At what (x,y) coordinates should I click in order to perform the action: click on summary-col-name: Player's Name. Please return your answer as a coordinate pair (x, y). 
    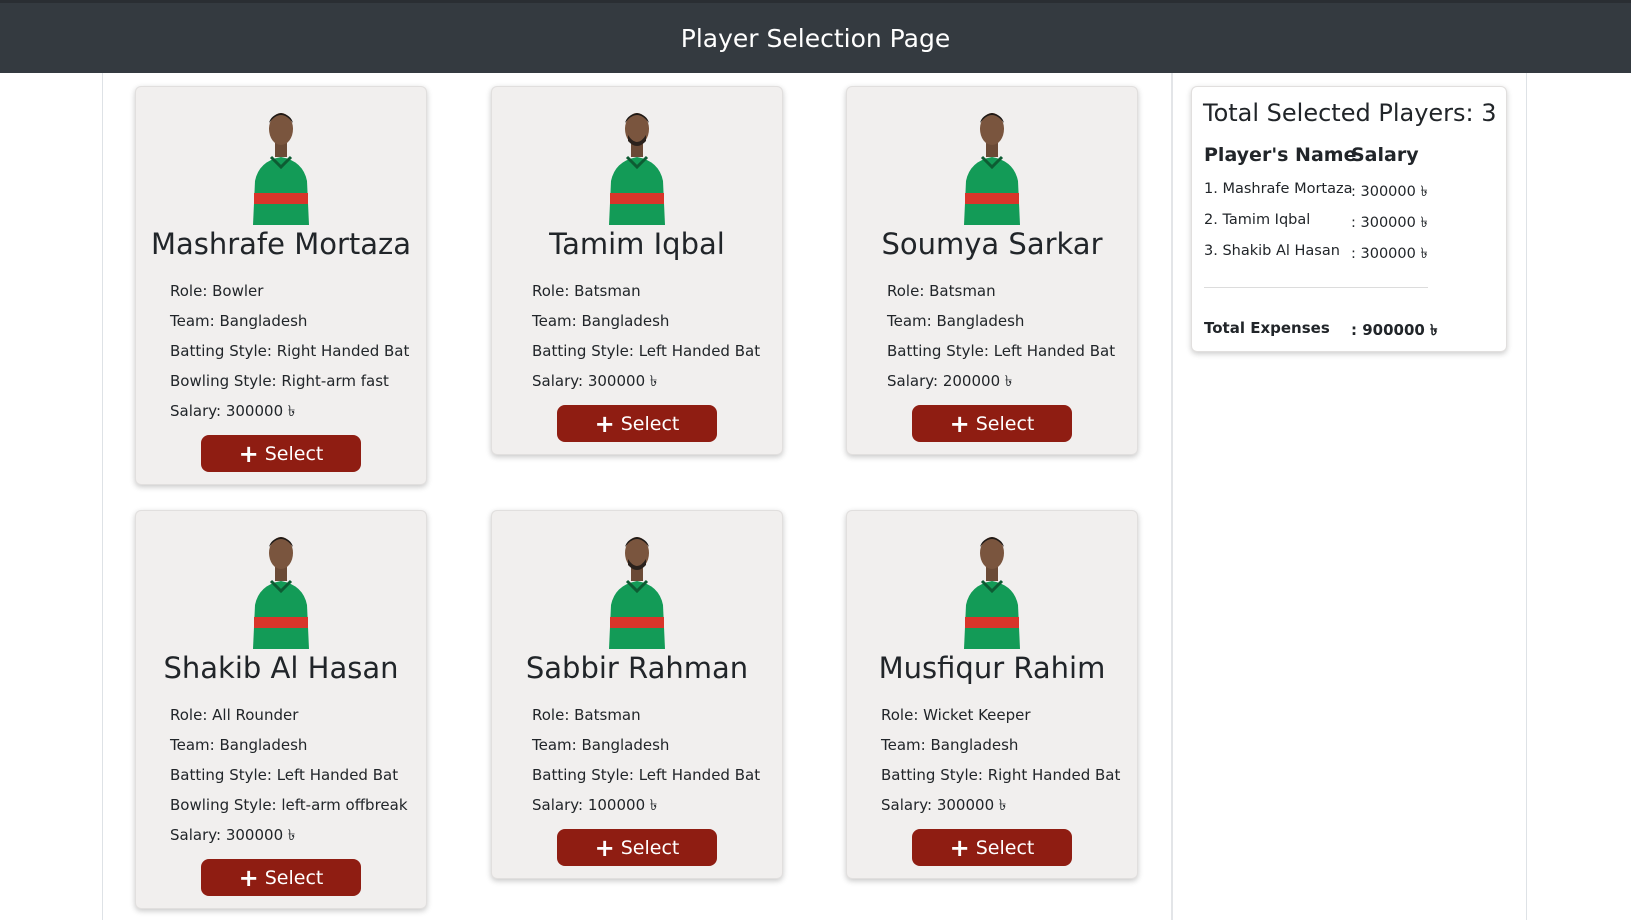
    Looking at the image, I should click on (1280, 155).